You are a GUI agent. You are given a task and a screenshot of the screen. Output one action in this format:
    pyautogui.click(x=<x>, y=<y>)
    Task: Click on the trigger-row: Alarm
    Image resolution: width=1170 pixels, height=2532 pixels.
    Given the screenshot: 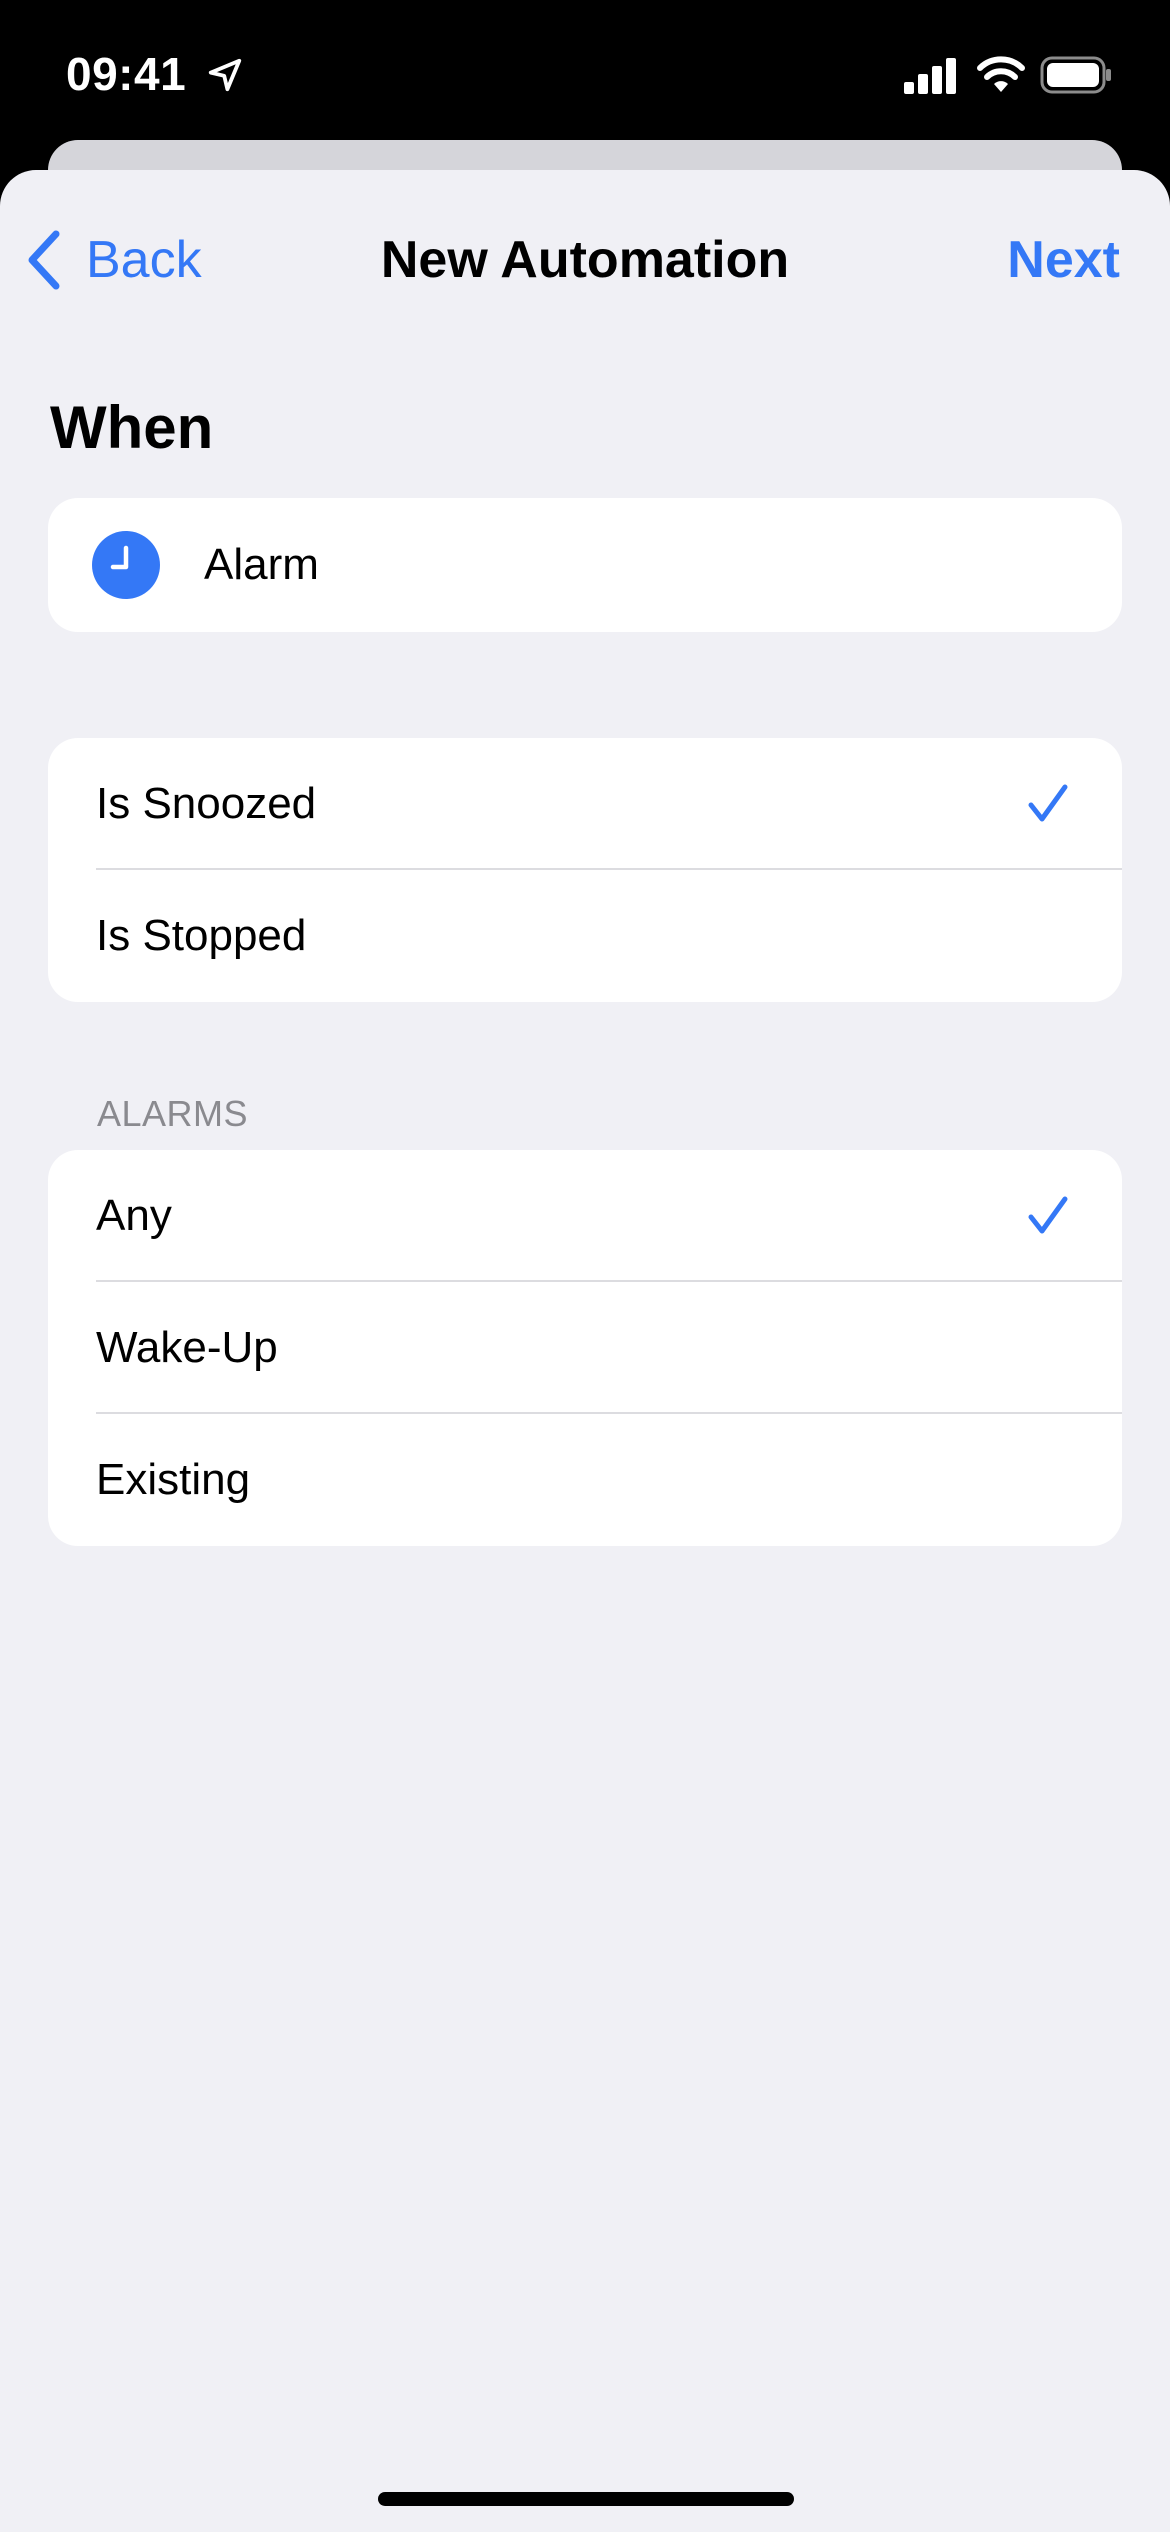 What is the action you would take?
    pyautogui.click(x=585, y=565)
    